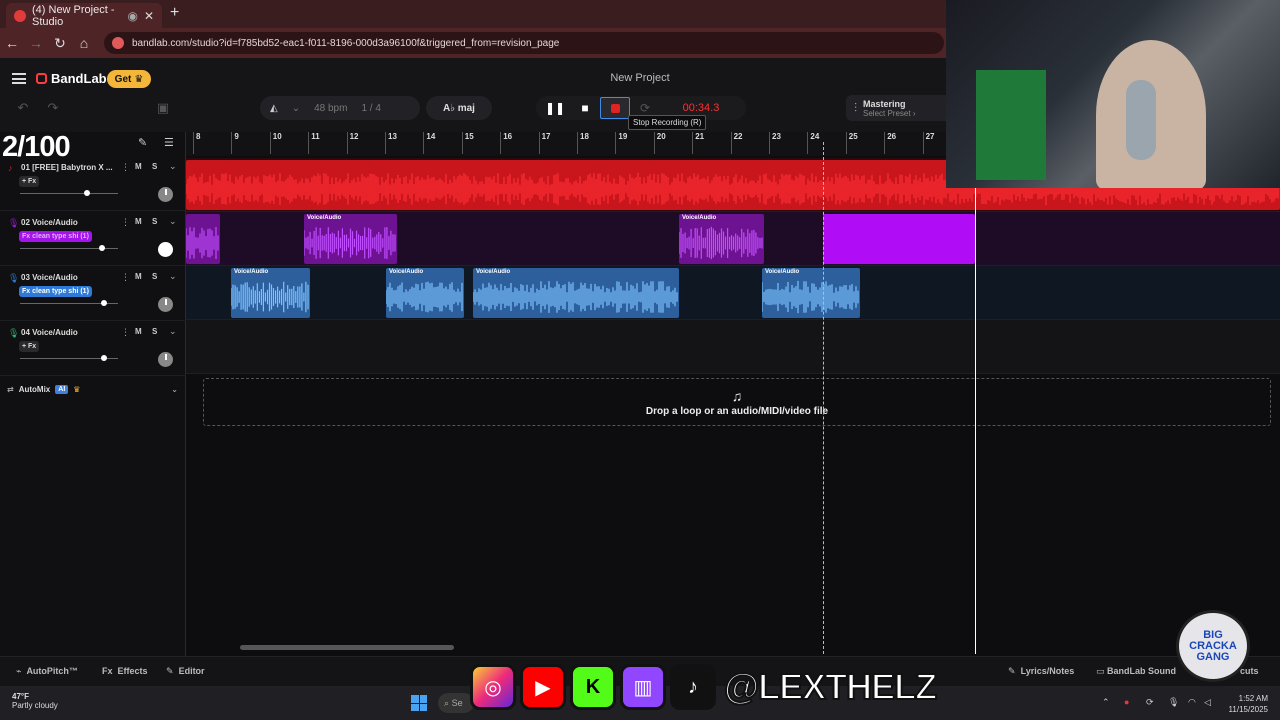  Describe the element at coordinates (506, 143) in the screenshot. I see `ruler-tick: 16` at that location.